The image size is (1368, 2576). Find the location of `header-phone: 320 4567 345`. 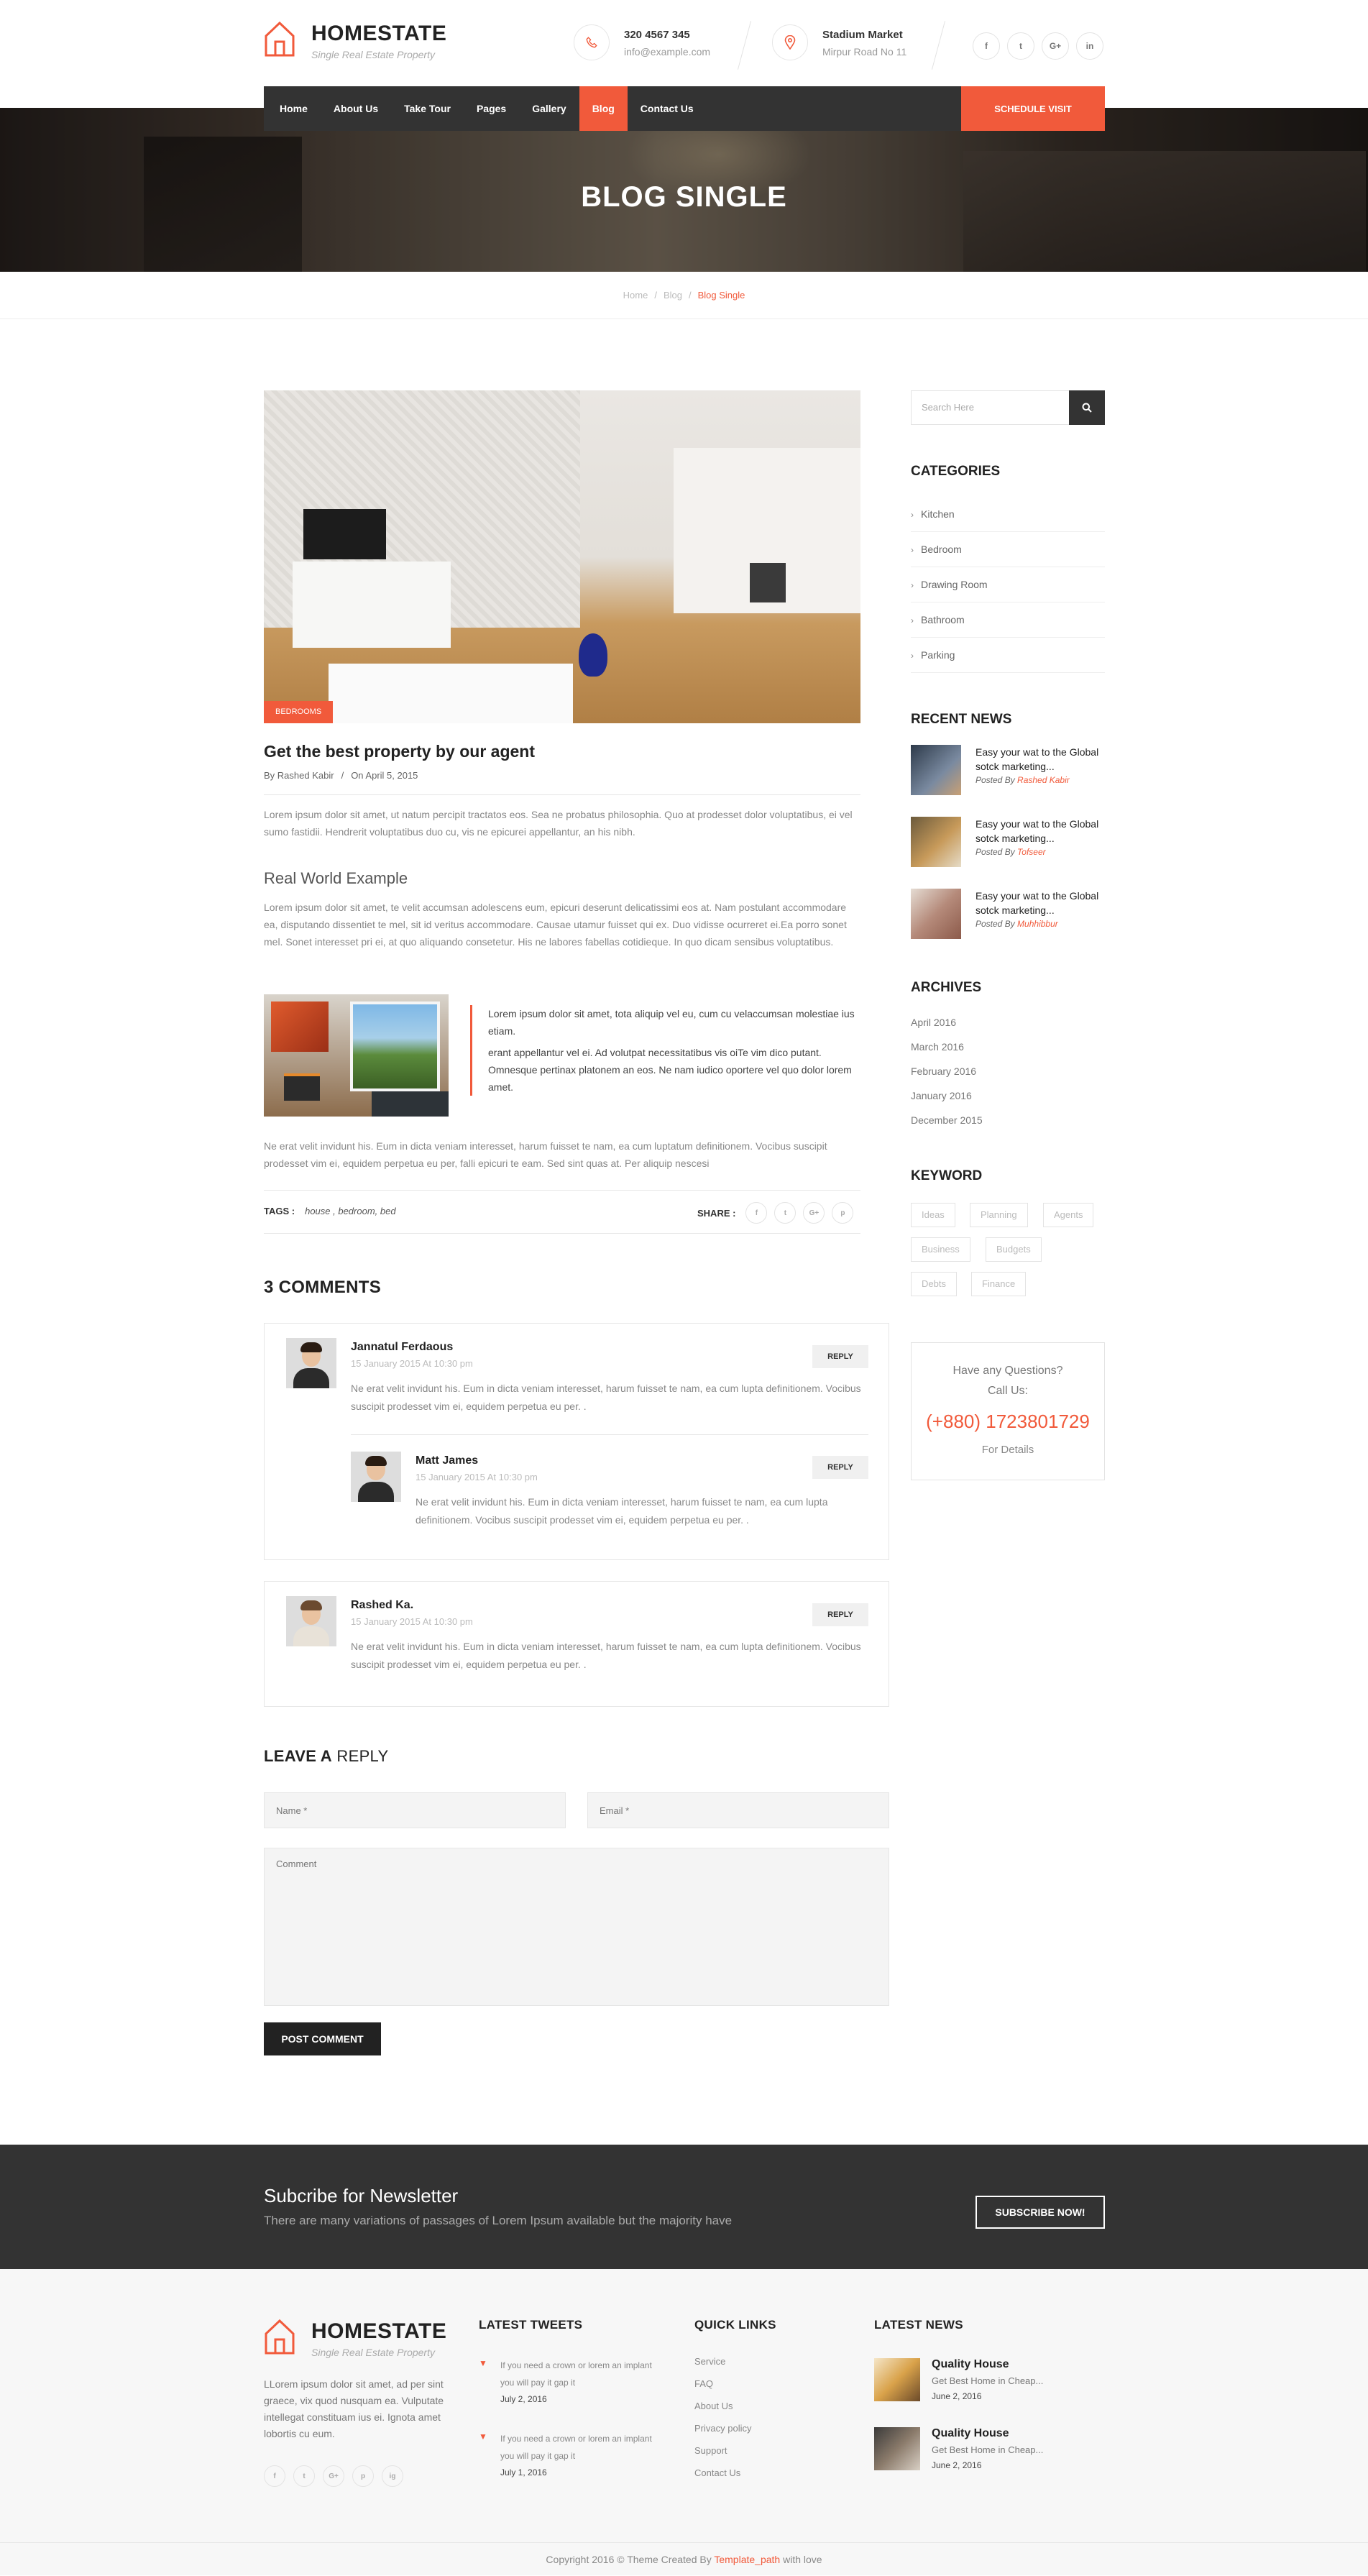

header-phone: 320 4567 345 is located at coordinates (657, 35).